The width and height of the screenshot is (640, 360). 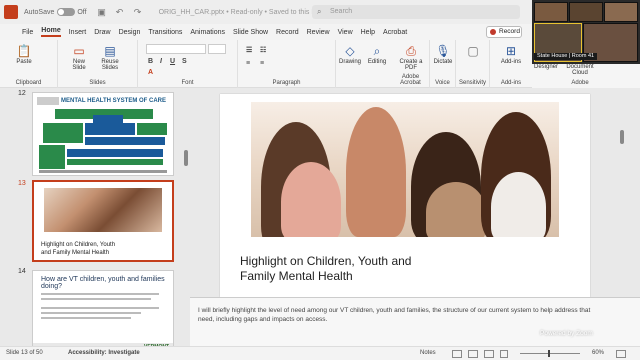 I want to click on sensitivity-icon: ▢, so click(x=473, y=51).